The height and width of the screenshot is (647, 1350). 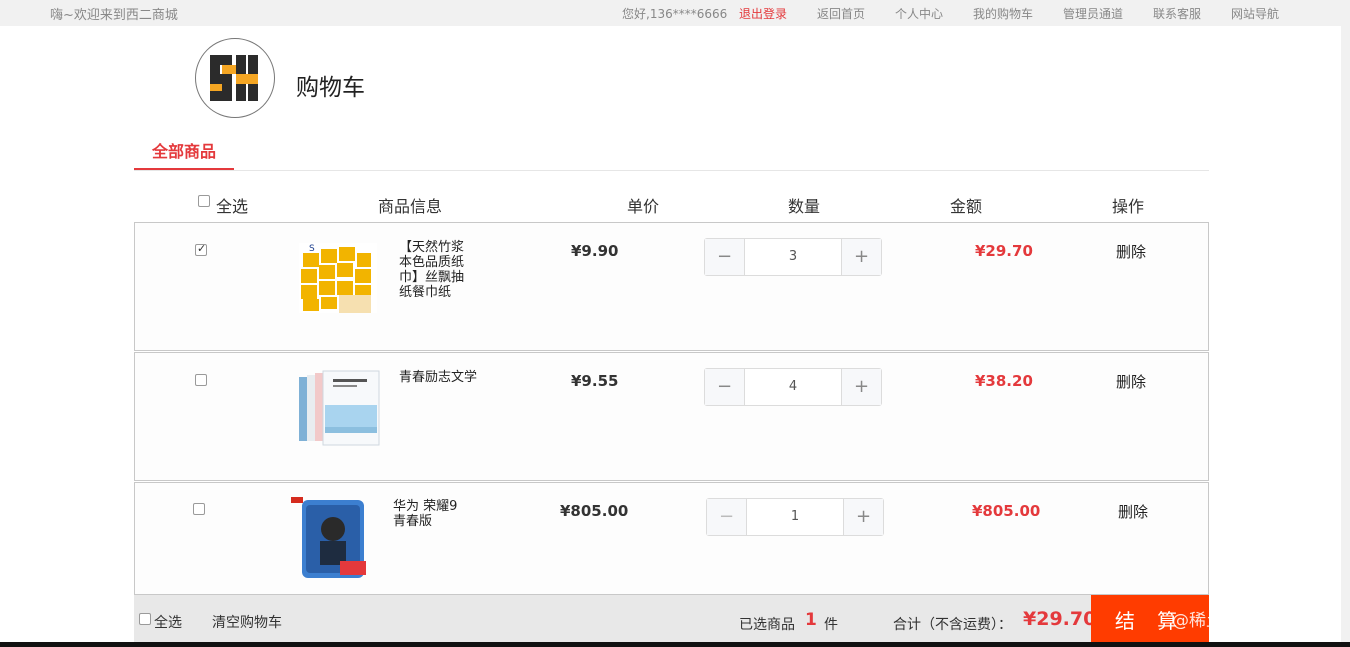 I want to click on select-all-checkbox-header, so click(x=204, y=201).